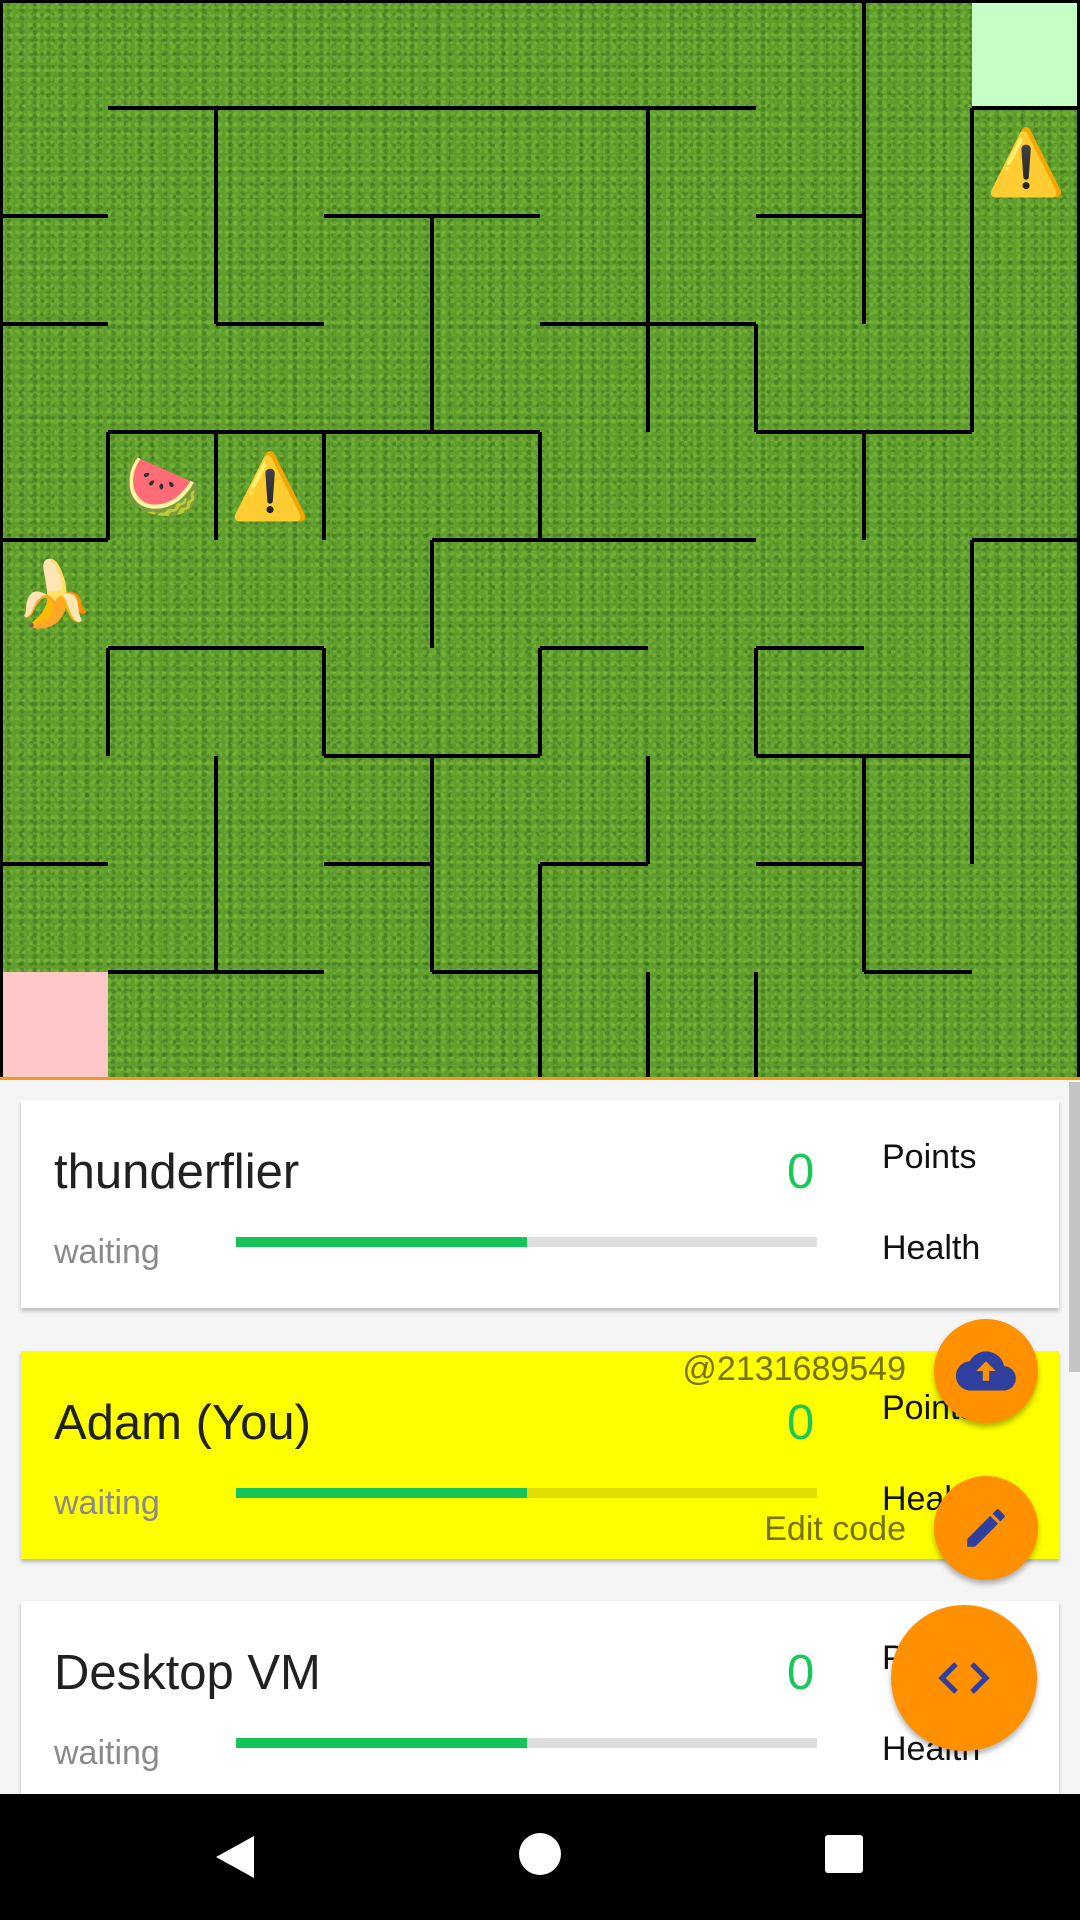  I want to click on scrollbar, so click(1074, 1227).